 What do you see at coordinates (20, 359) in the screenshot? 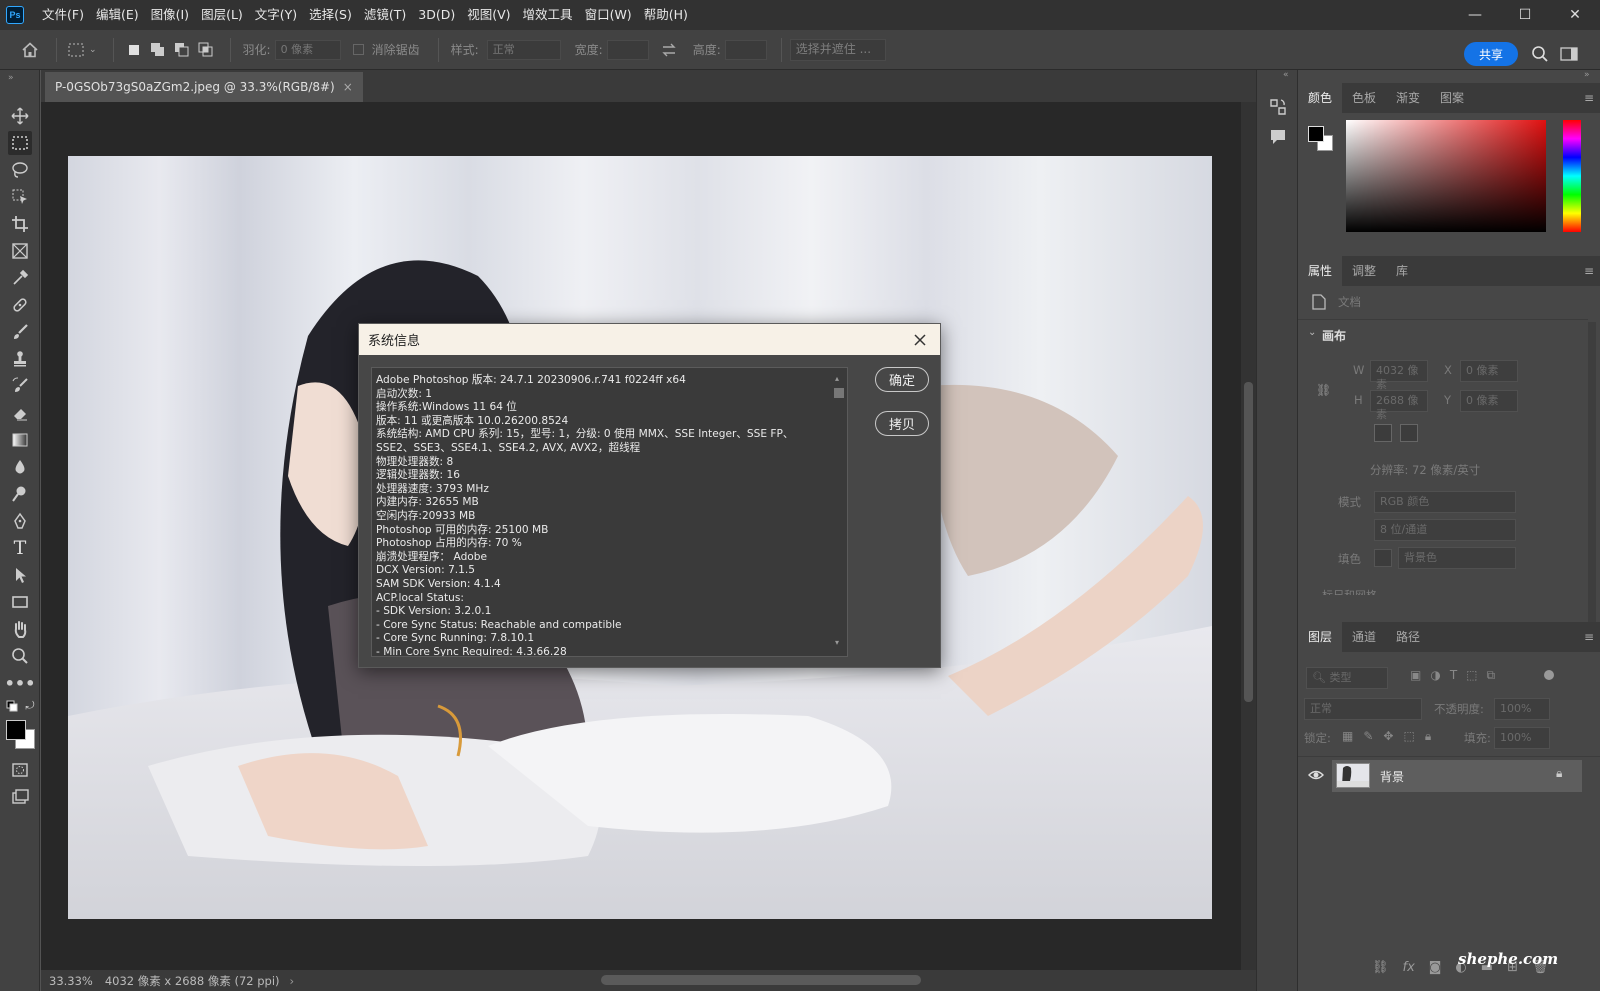
I see `clone-stamp-tool-icon` at bounding box center [20, 359].